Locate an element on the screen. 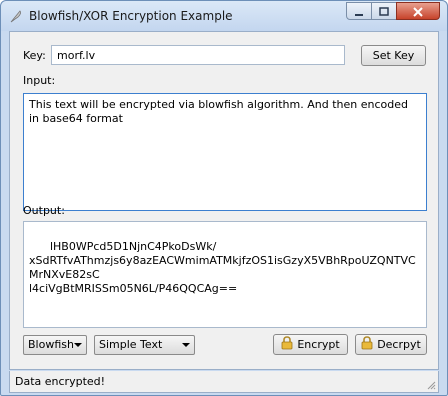  output-label: Output: is located at coordinates (44, 210).